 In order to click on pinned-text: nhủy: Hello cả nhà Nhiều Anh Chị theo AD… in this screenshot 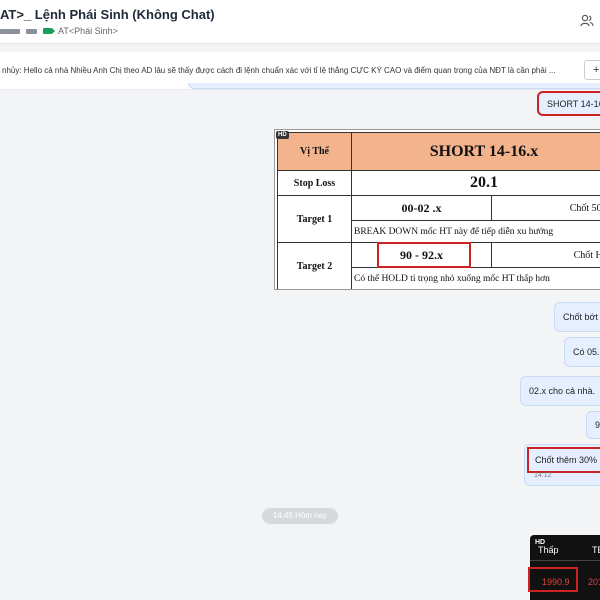, I will do `click(279, 70)`.